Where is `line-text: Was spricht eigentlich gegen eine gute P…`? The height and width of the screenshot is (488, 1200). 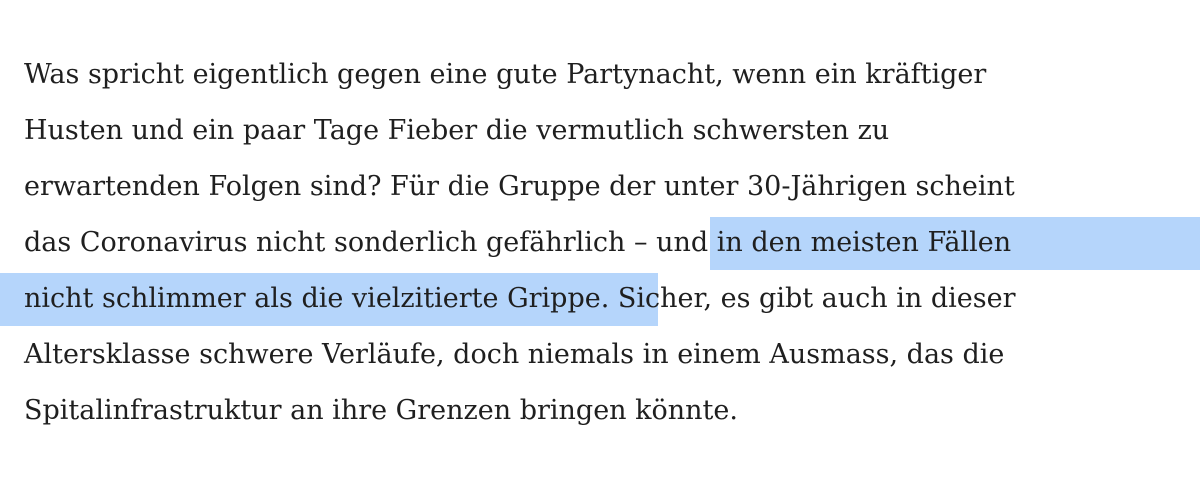
line-text: Was spricht eigentlich gegen eine gute P… is located at coordinates (505, 74).